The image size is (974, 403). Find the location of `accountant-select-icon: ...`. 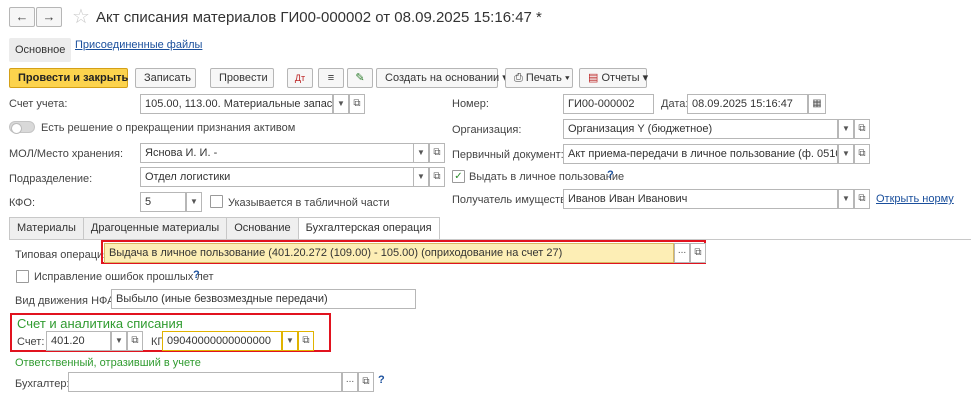

accountant-select-icon: ... is located at coordinates (350, 382).